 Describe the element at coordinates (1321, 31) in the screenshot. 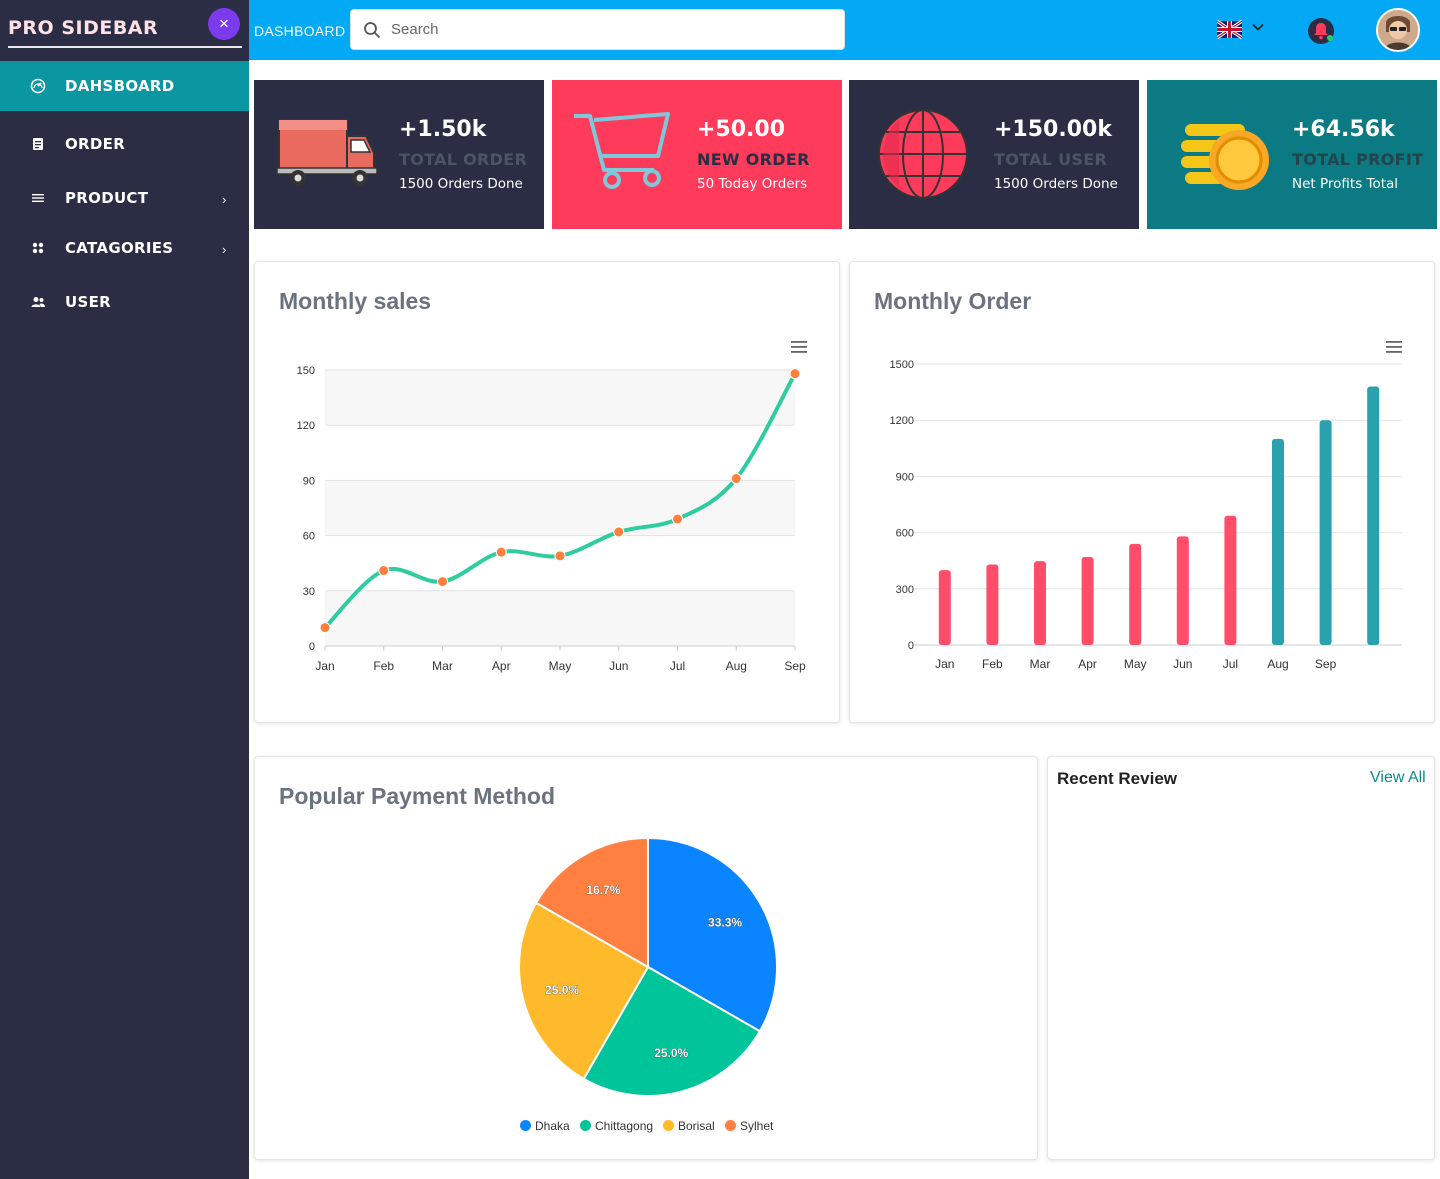

I see `bell-icon` at that location.